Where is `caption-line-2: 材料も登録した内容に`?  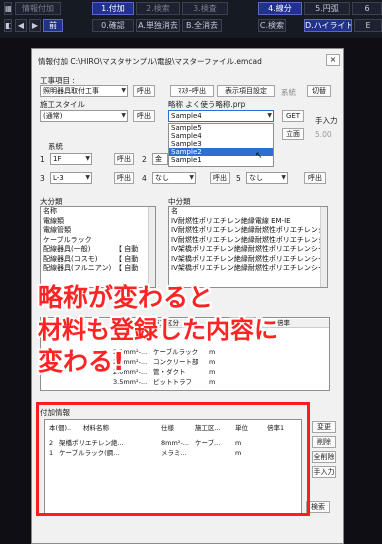 caption-line-2: 材料も登録した内容に is located at coordinates (158, 330).